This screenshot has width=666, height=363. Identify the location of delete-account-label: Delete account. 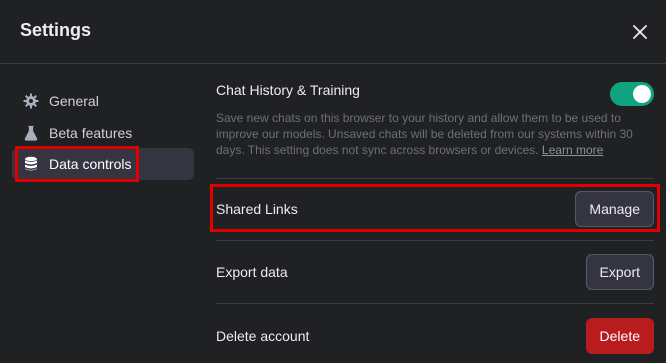
(263, 336).